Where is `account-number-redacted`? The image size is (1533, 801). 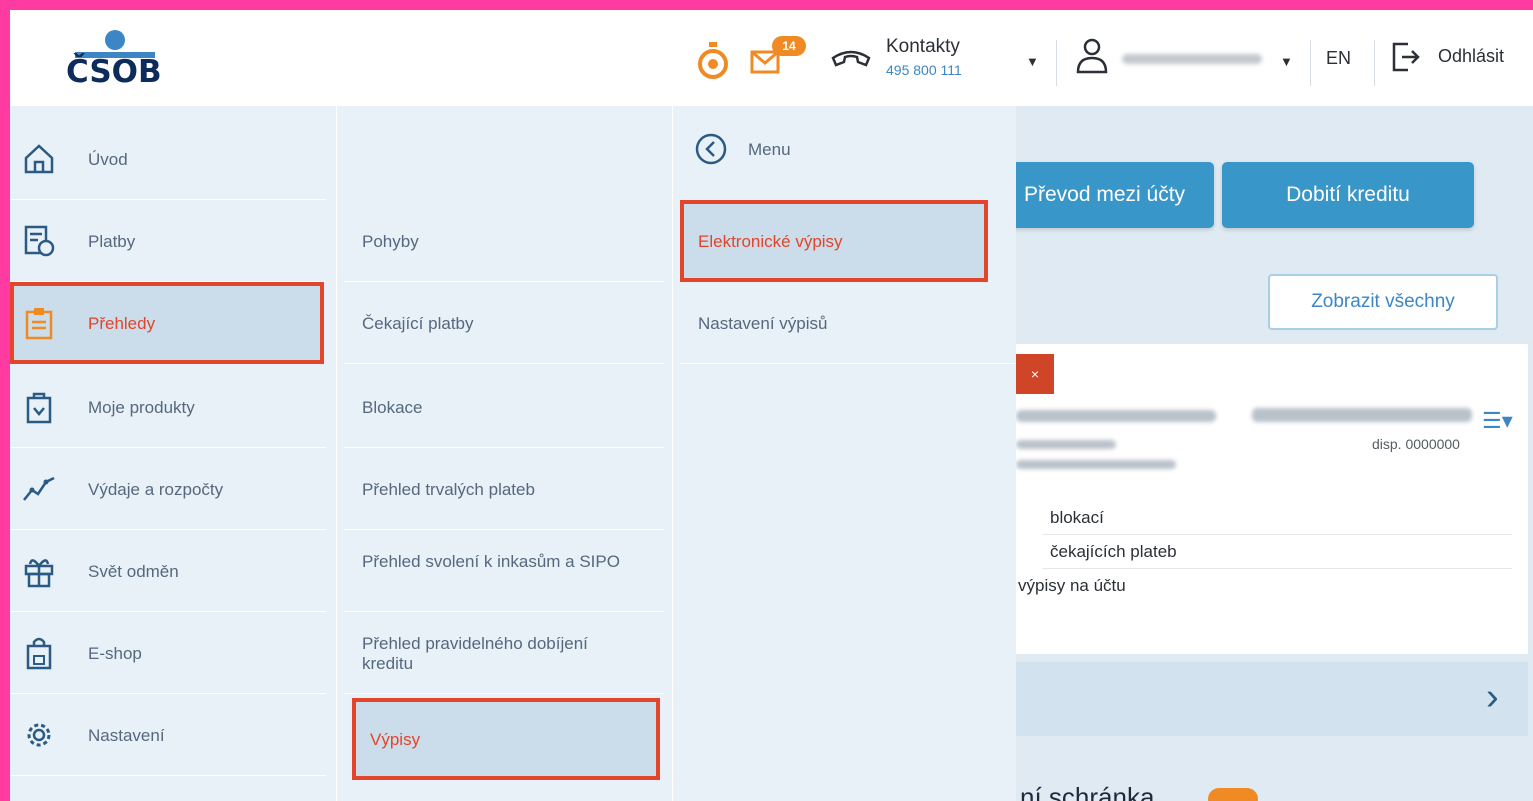
account-number-redacted is located at coordinates (1362, 415).